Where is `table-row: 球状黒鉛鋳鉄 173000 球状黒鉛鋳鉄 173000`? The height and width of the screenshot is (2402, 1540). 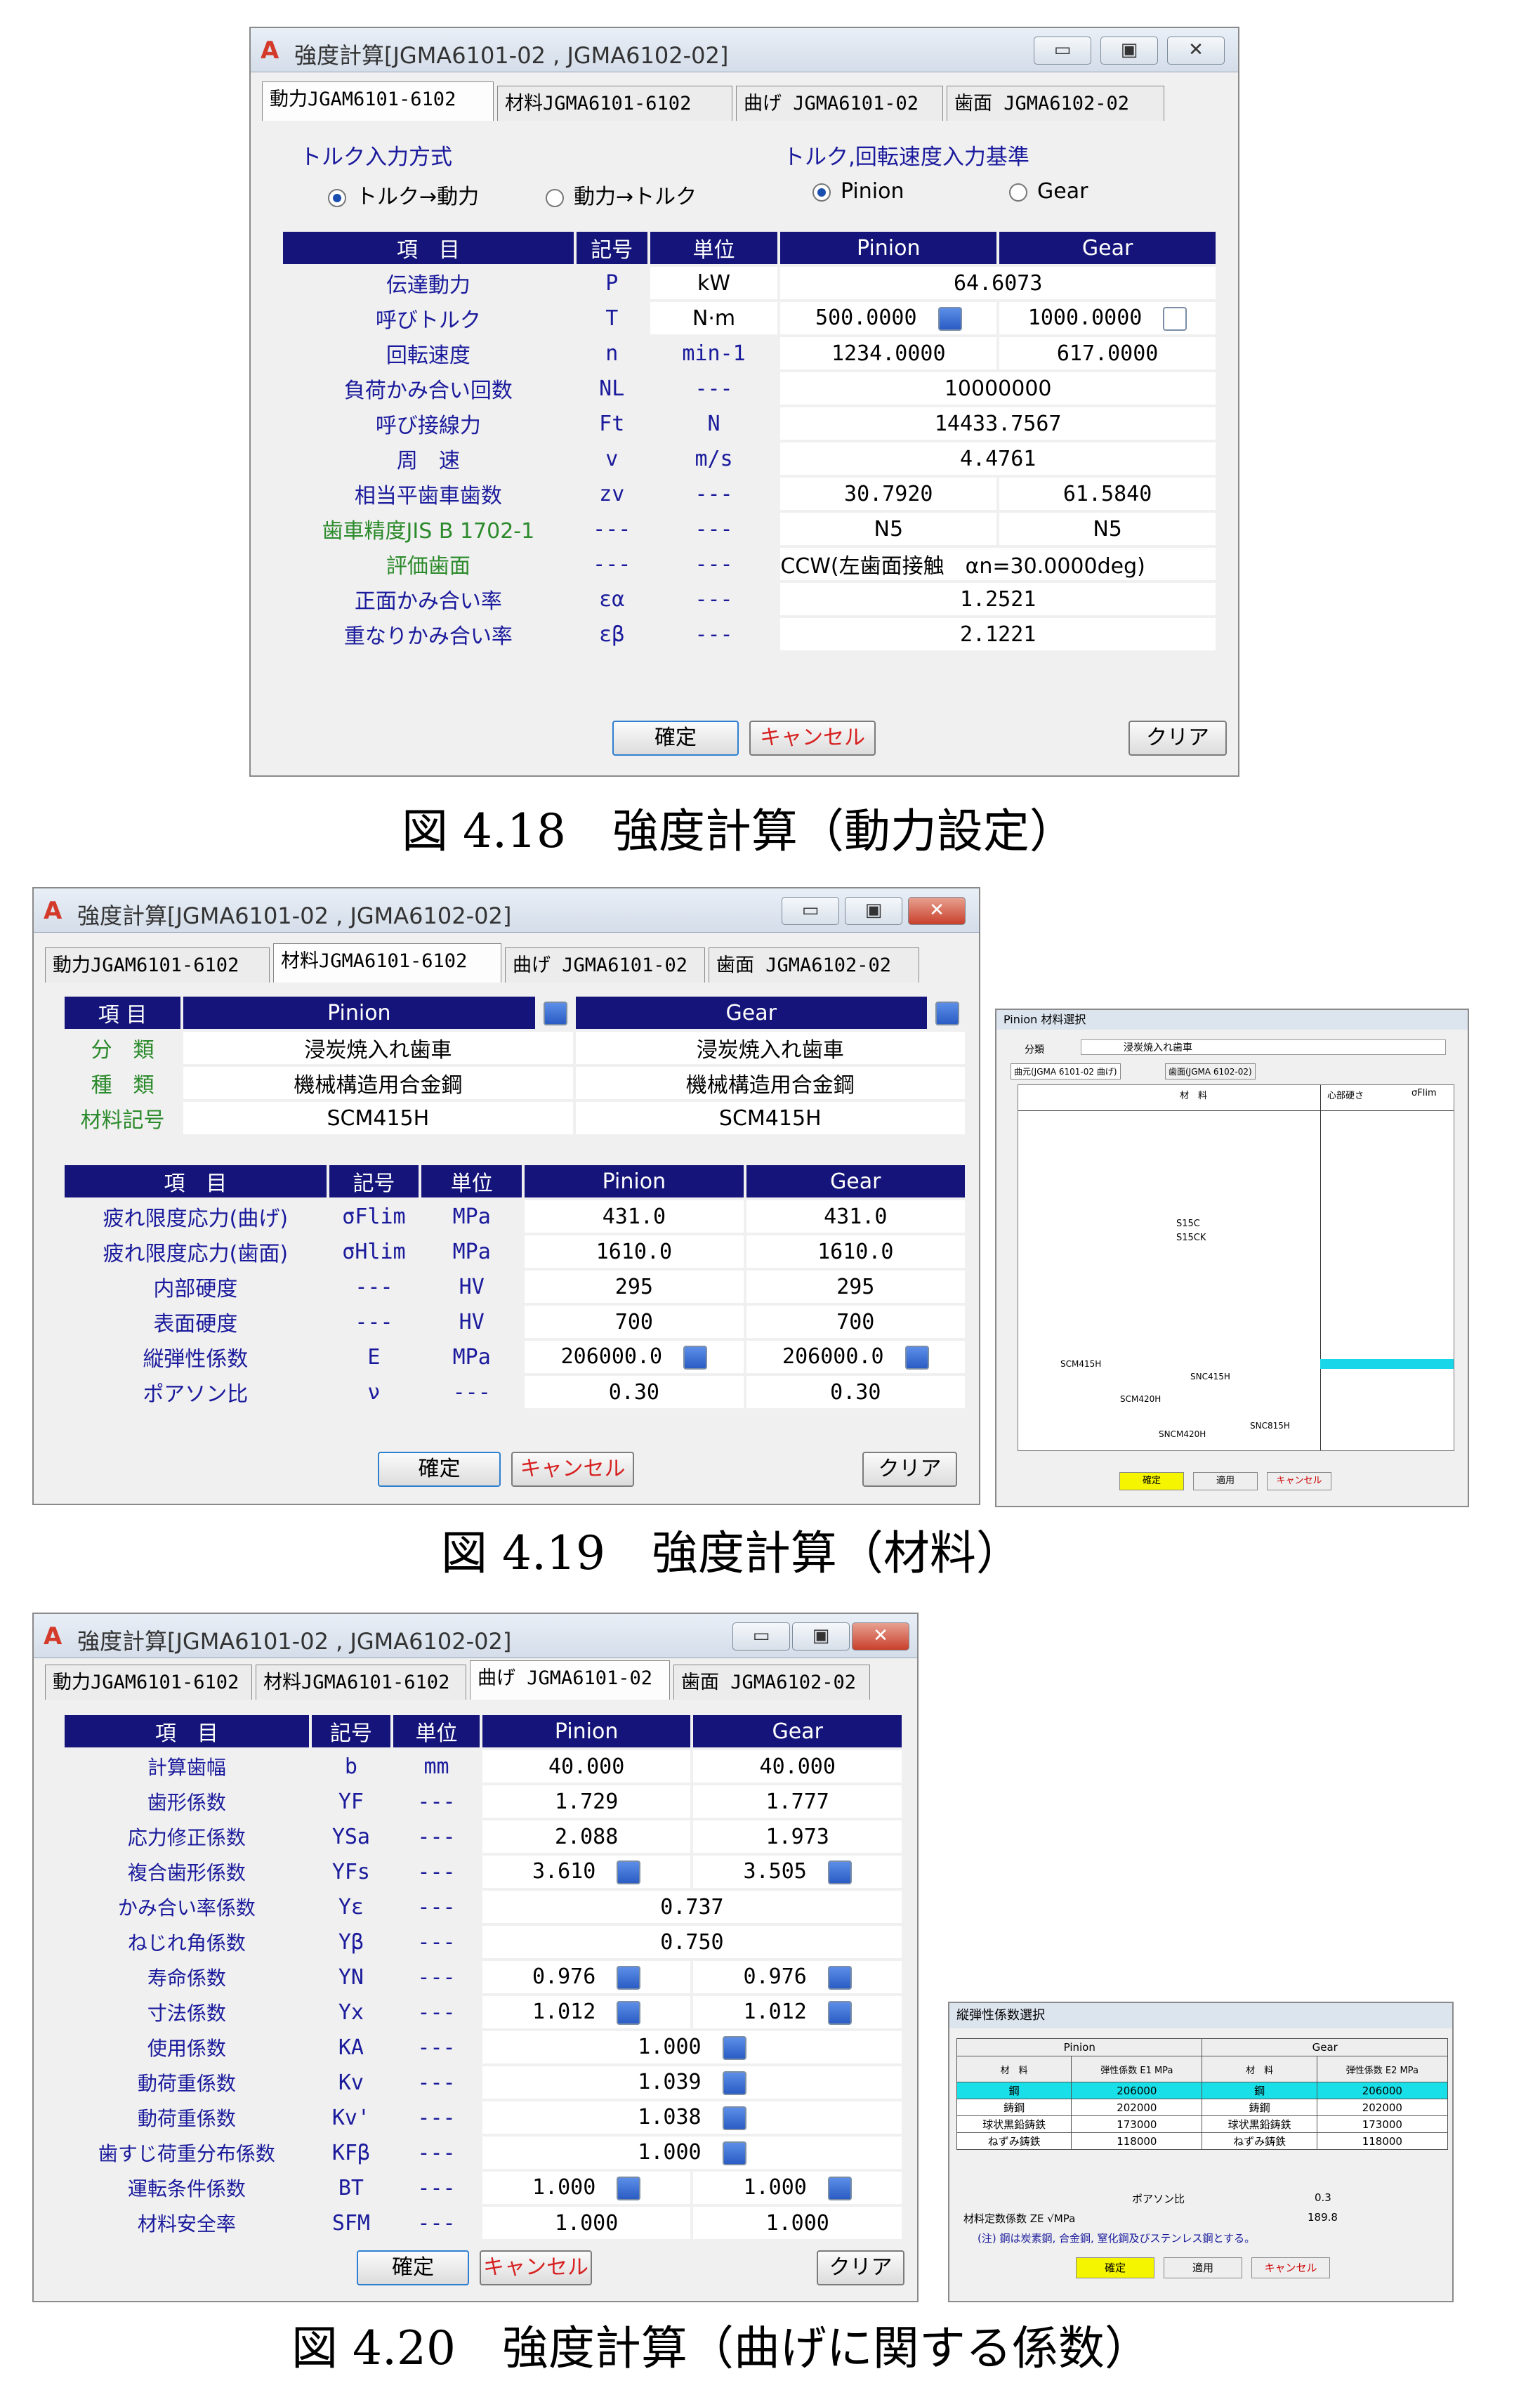 table-row: 球状黒鉛鋳鉄 173000 球状黒鉛鋳鉄 173000 is located at coordinates (1202, 2124).